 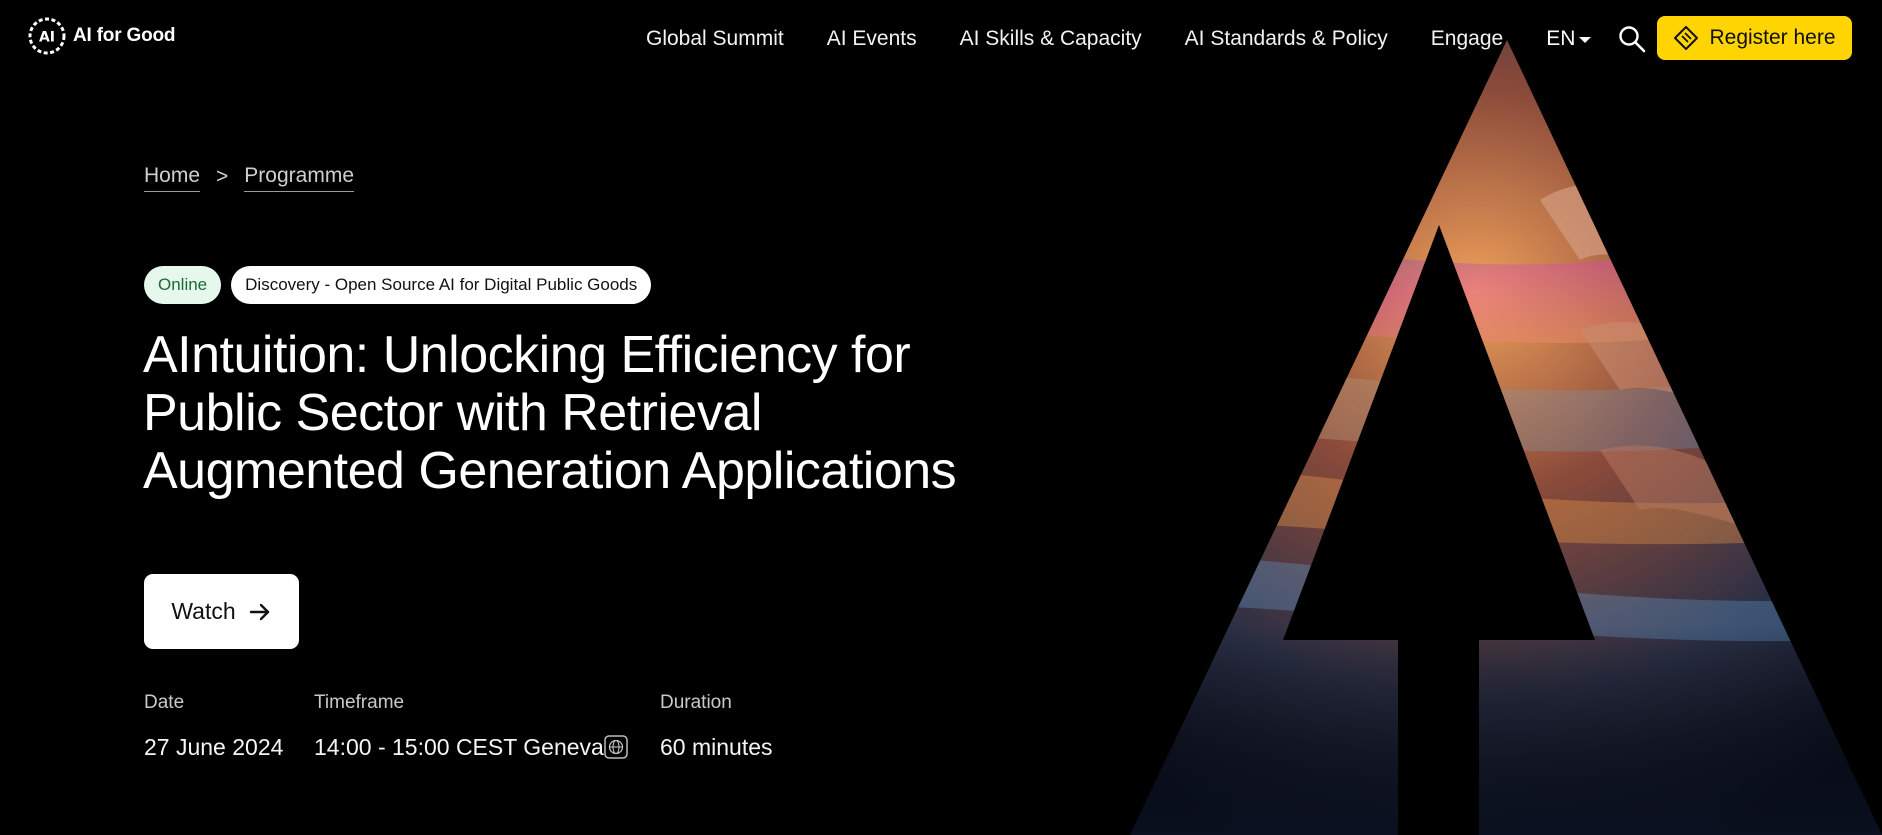 What do you see at coordinates (715, 39) in the screenshot?
I see `nav-global-summit: Global Summit` at bounding box center [715, 39].